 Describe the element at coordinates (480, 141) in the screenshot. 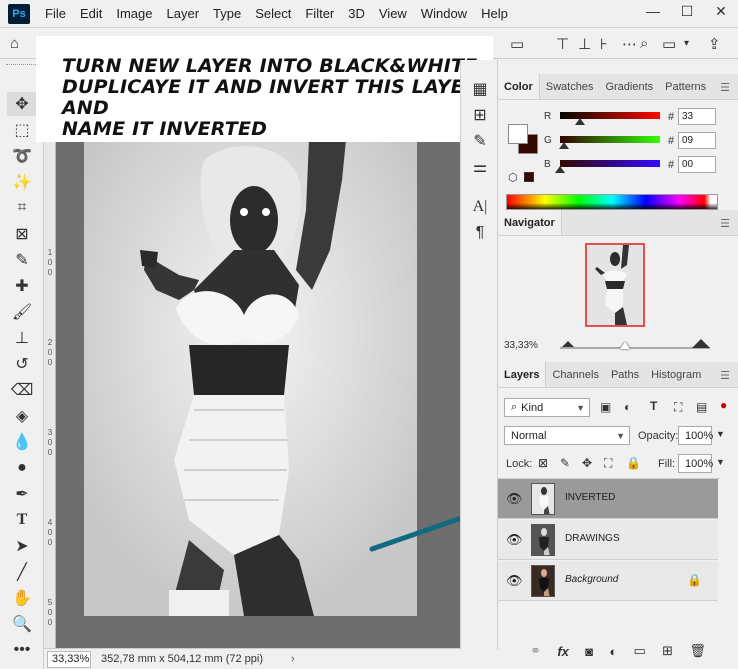

I see `brush-panel-icon: ✎` at that location.